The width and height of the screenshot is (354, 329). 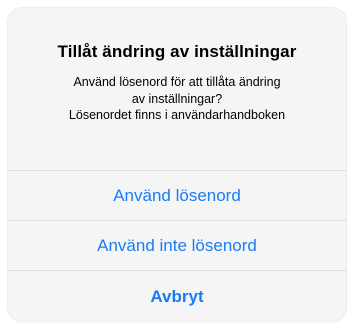 What do you see at coordinates (177, 296) in the screenshot?
I see `cancel-button: Avbryt` at bounding box center [177, 296].